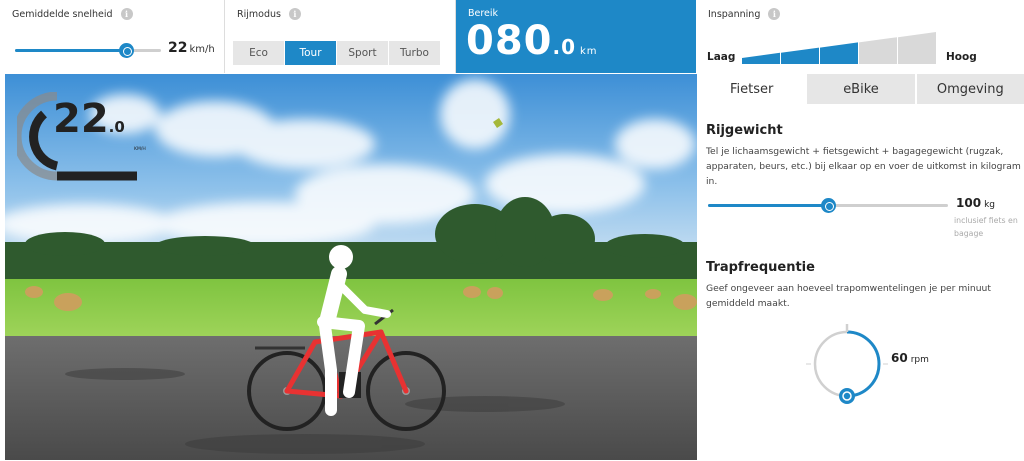  I want to click on cadence-title: Trapfrequentie, so click(760, 267).